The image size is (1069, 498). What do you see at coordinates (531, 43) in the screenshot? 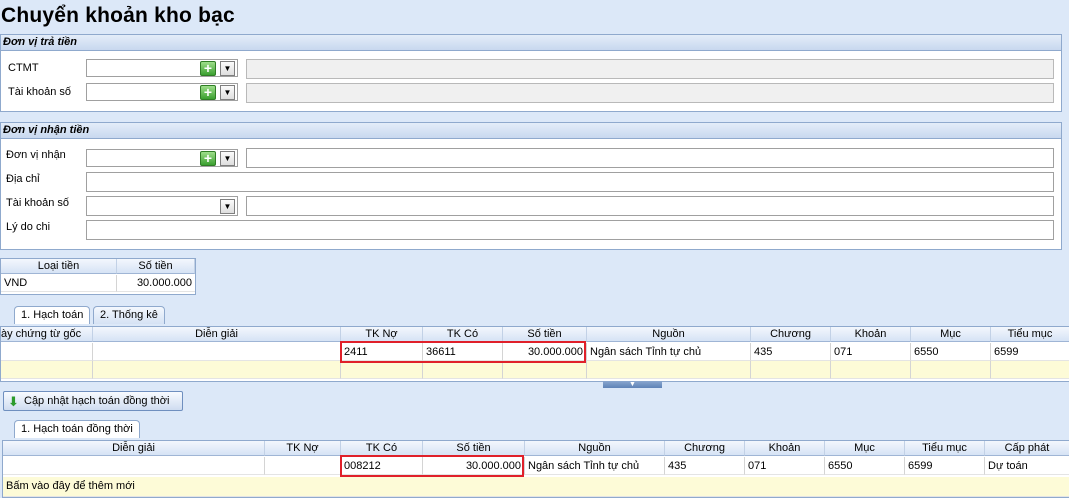
I see `payer-section-title: Đơn vị trả tiền` at bounding box center [531, 43].